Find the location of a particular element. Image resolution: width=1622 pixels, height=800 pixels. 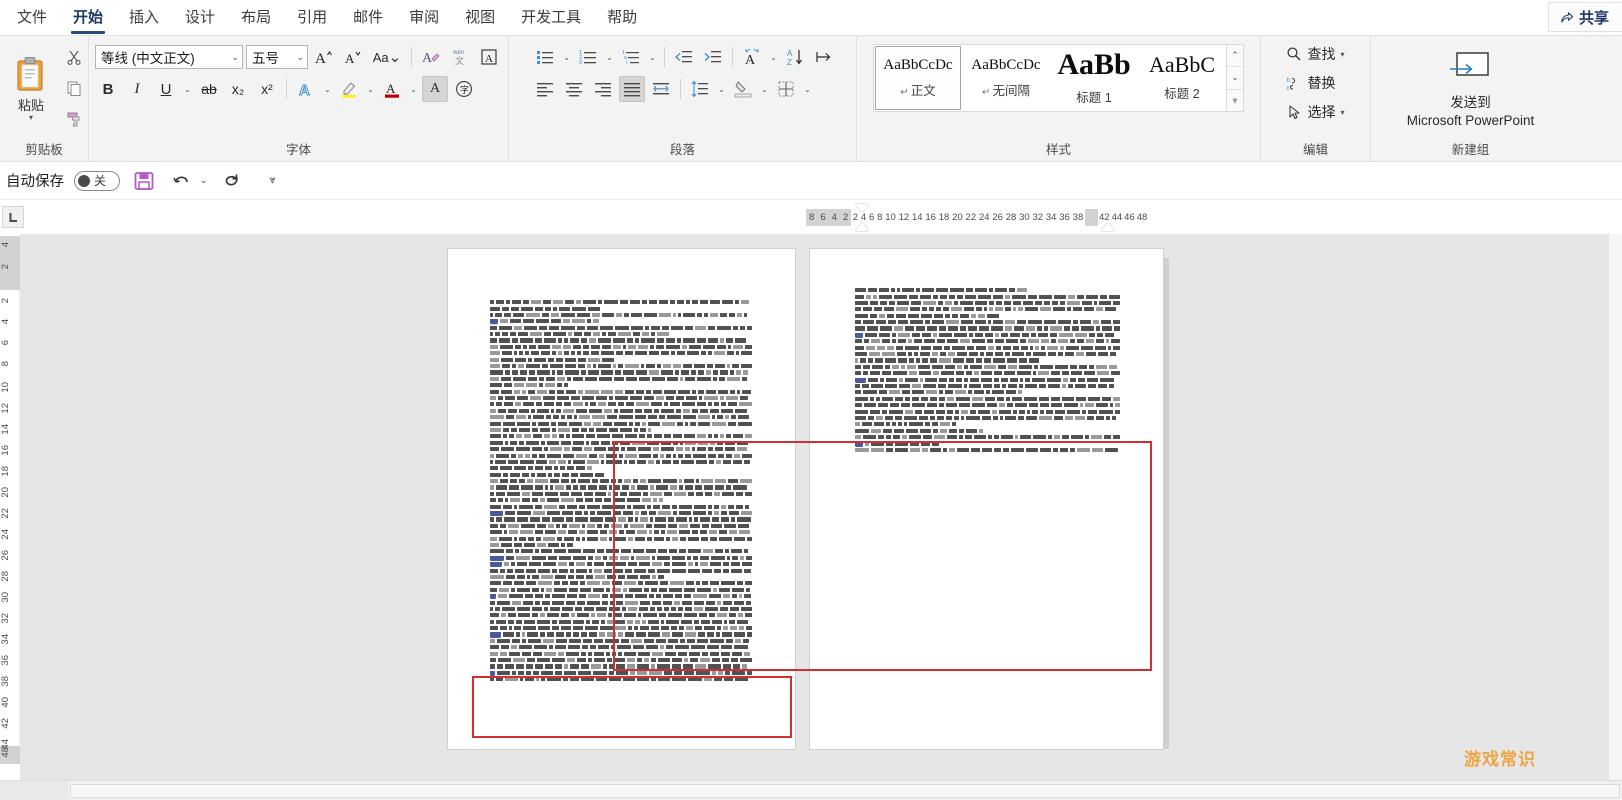

styles-scroll-down-icon: ⌄ is located at coordinates (1235, 78).